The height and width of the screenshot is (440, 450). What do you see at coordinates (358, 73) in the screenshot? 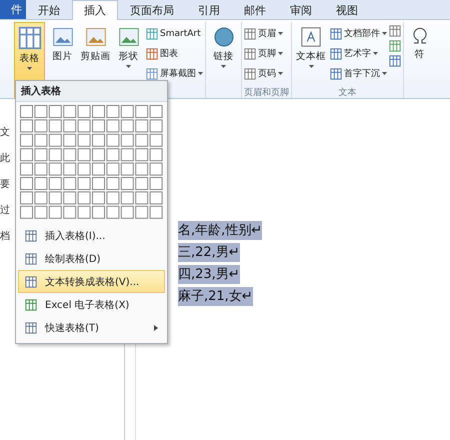
I see `ribbon-button: 首字下沉` at bounding box center [358, 73].